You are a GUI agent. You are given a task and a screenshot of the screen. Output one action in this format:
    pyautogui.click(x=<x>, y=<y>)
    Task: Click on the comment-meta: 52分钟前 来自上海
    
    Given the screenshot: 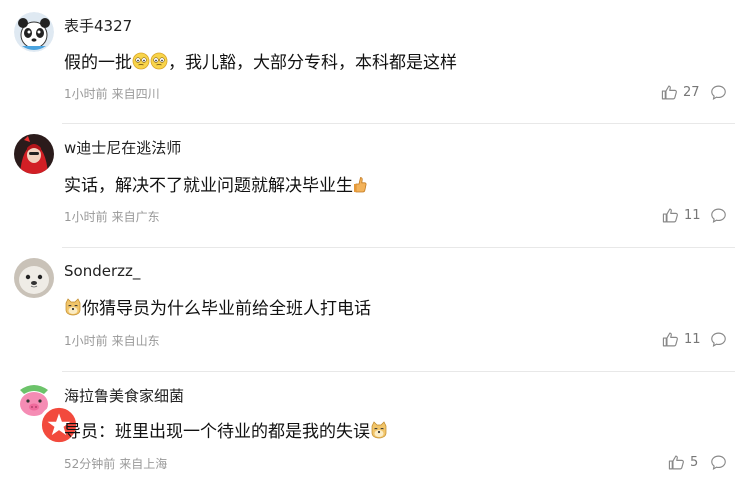 What is the action you would take?
    pyautogui.click(x=115, y=463)
    